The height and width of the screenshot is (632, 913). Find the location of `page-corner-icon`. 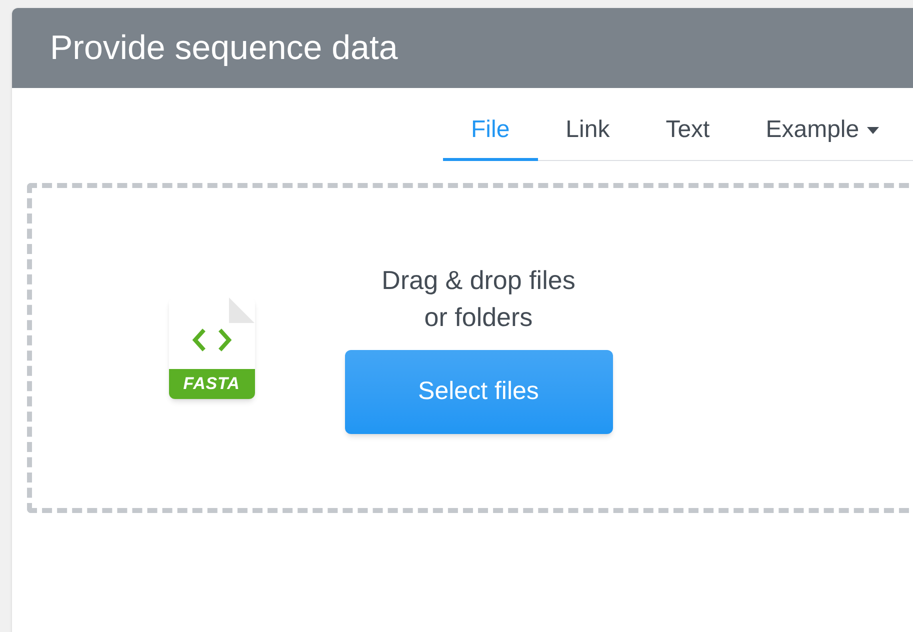

page-corner-icon is located at coordinates (241, 310).